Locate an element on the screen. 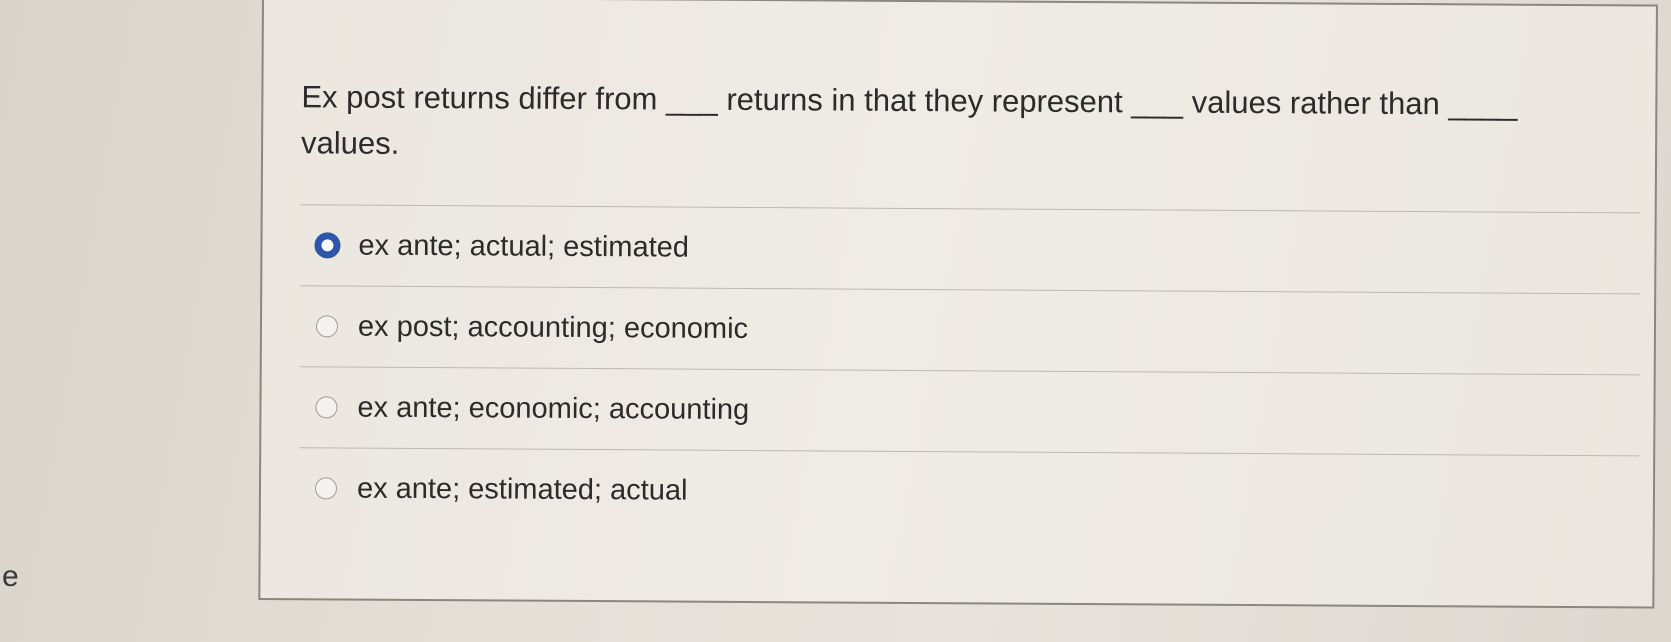 The height and width of the screenshot is (642, 1671). option-2: ex post; accounting; economic is located at coordinates (970, 330).